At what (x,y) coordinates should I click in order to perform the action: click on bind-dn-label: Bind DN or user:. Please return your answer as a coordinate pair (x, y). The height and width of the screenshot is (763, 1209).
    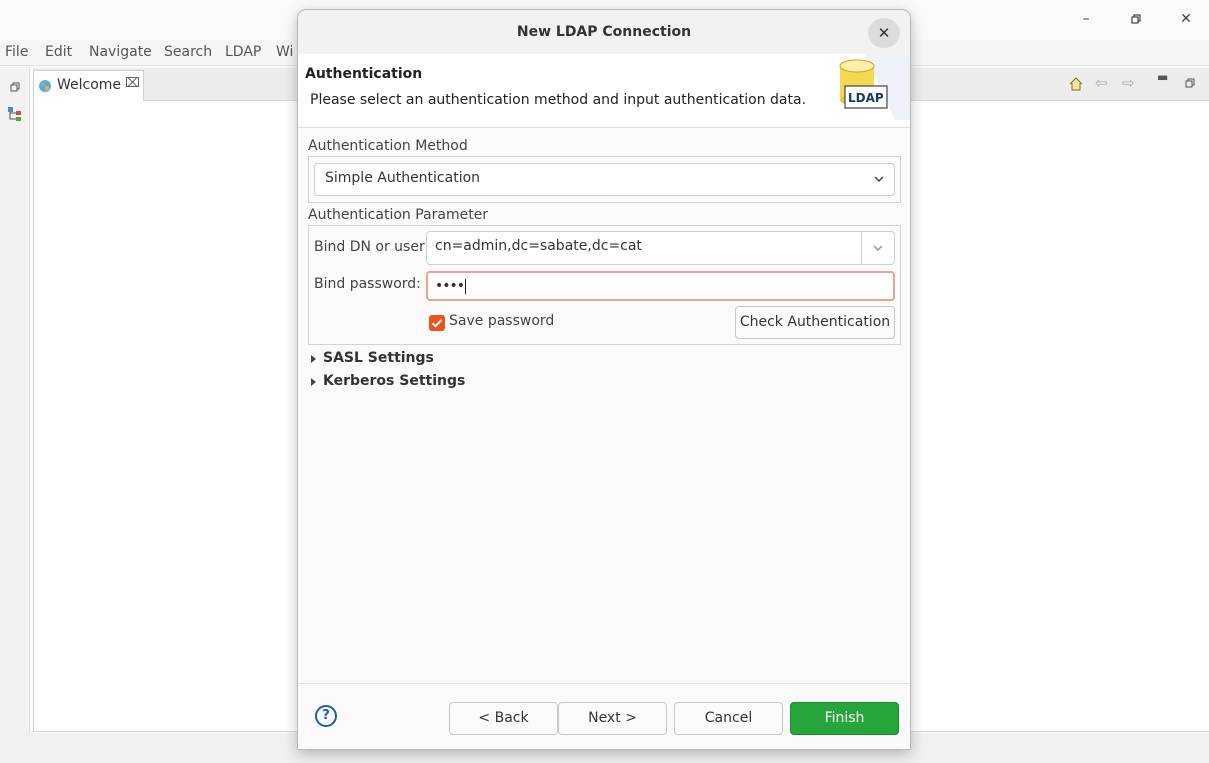
    Looking at the image, I should click on (372, 247).